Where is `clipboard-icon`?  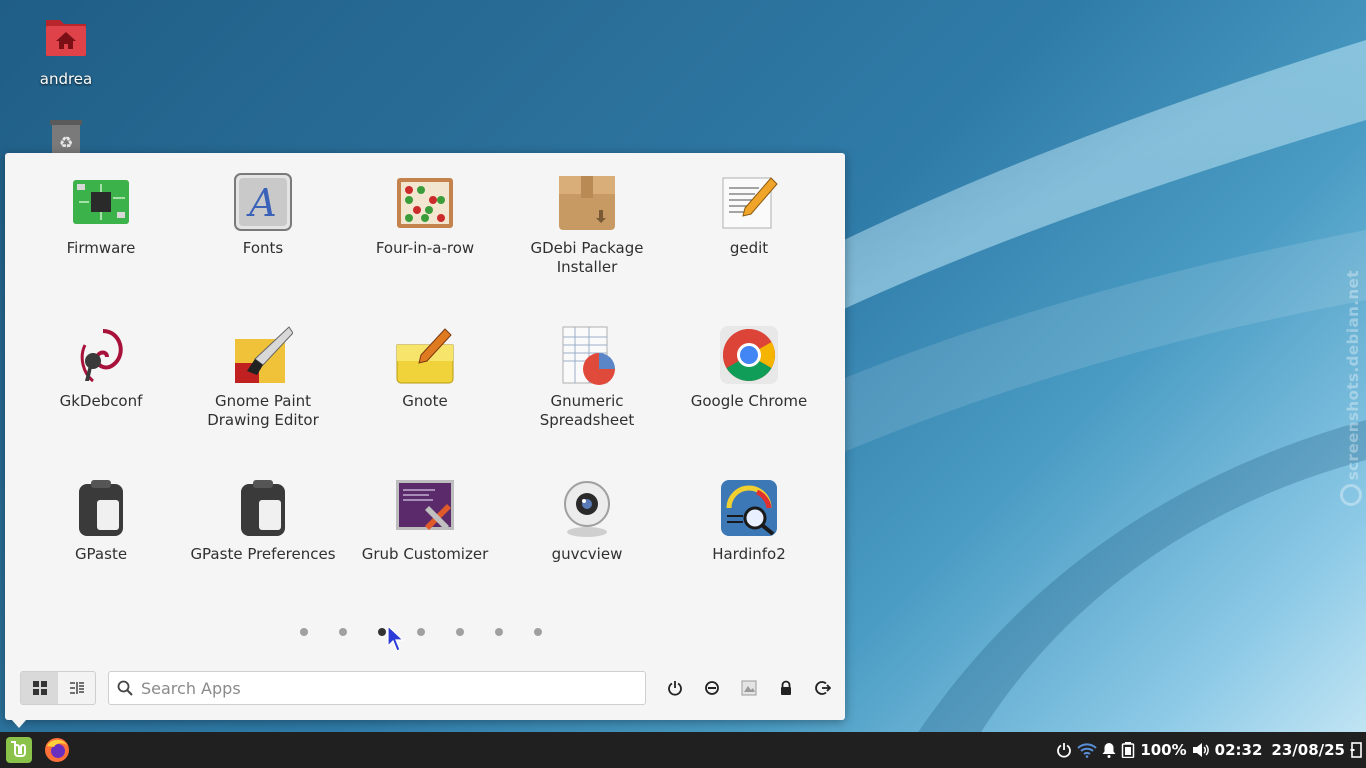 clipboard-icon is located at coordinates (263, 508).